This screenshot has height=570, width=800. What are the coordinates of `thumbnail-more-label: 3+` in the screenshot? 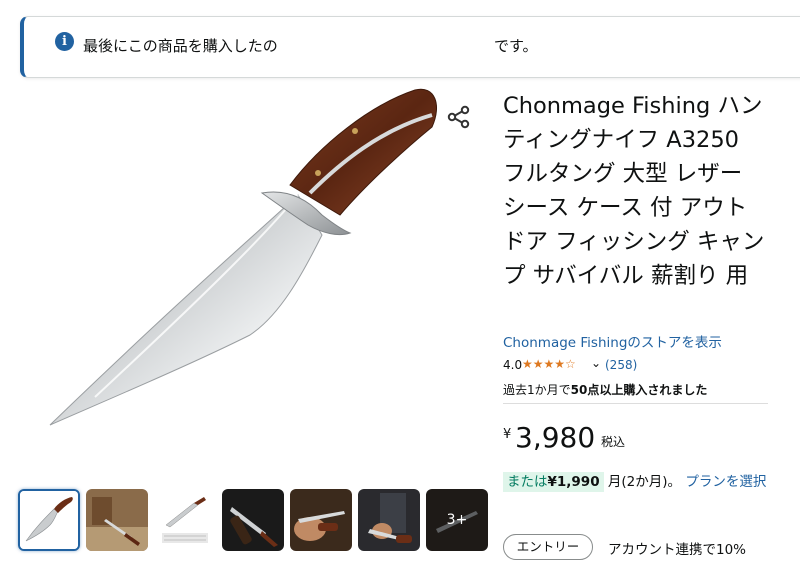 It's located at (457, 520).